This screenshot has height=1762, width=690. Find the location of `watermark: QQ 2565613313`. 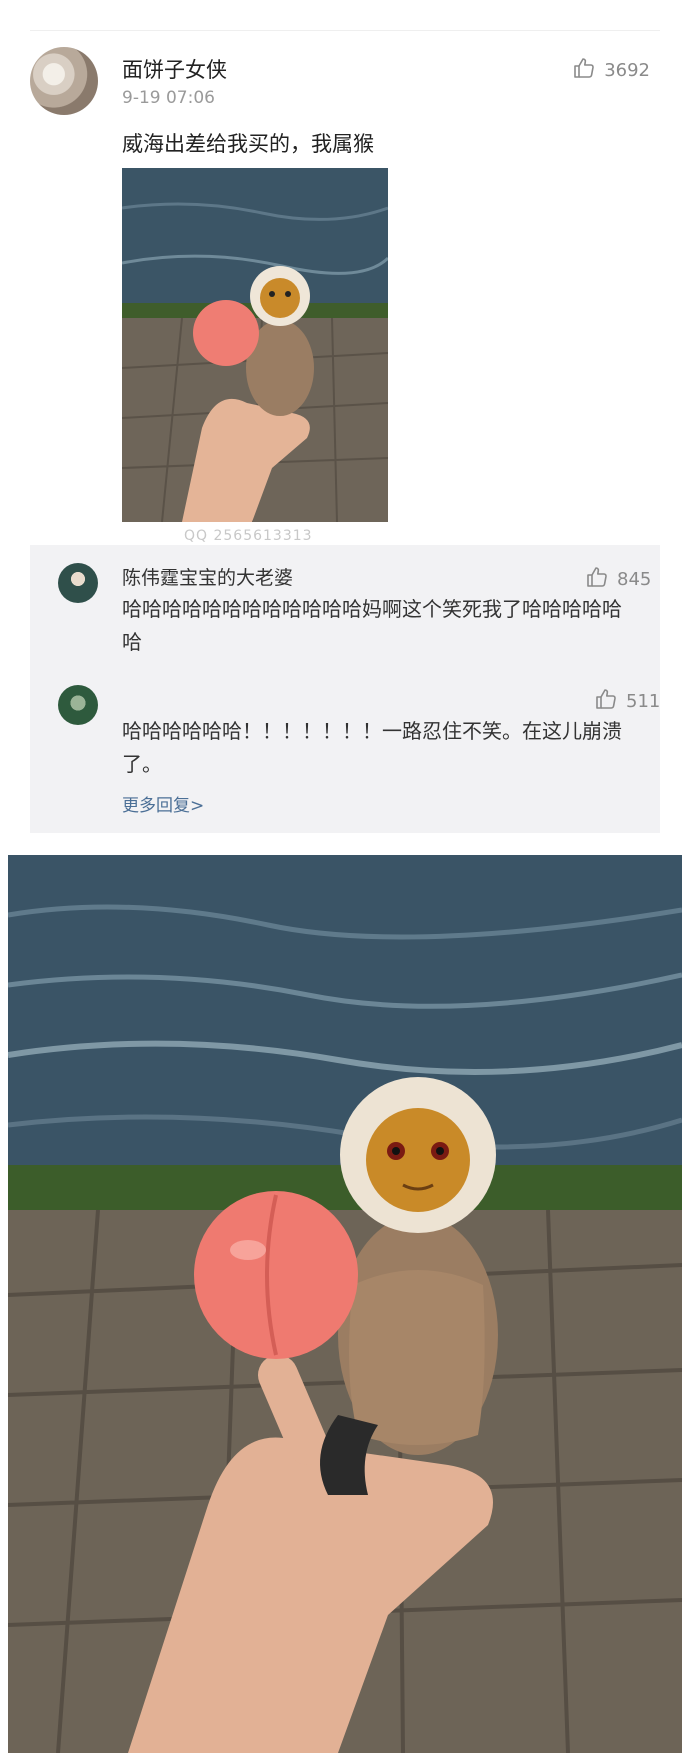

watermark: QQ 2565613313 is located at coordinates (248, 536).